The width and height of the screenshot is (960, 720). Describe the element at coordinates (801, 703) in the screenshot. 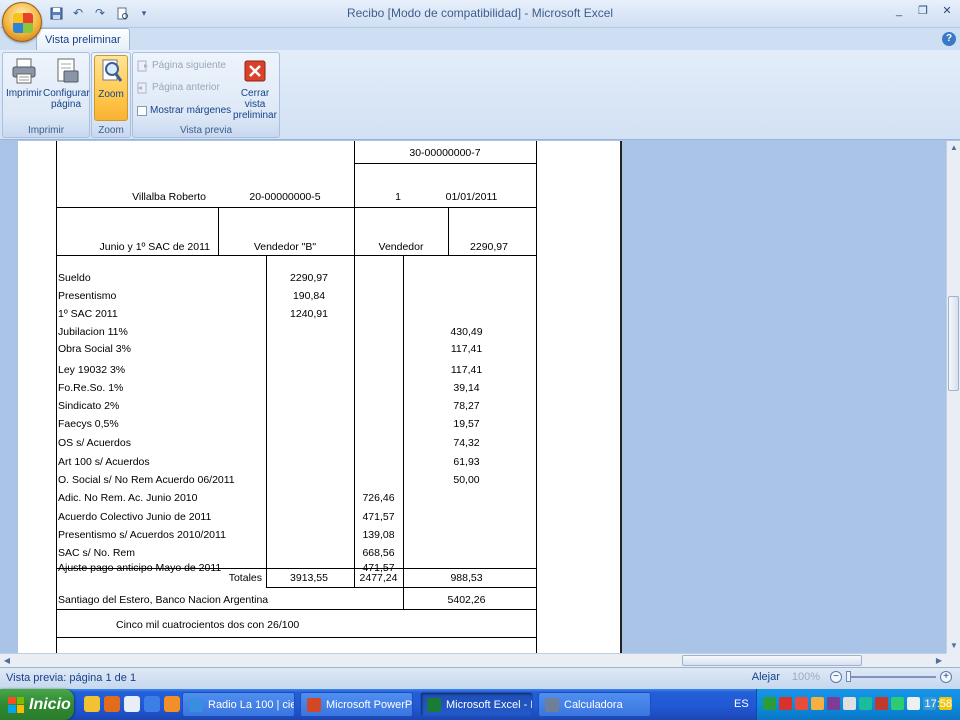

I see `tray-alert-icon` at that location.